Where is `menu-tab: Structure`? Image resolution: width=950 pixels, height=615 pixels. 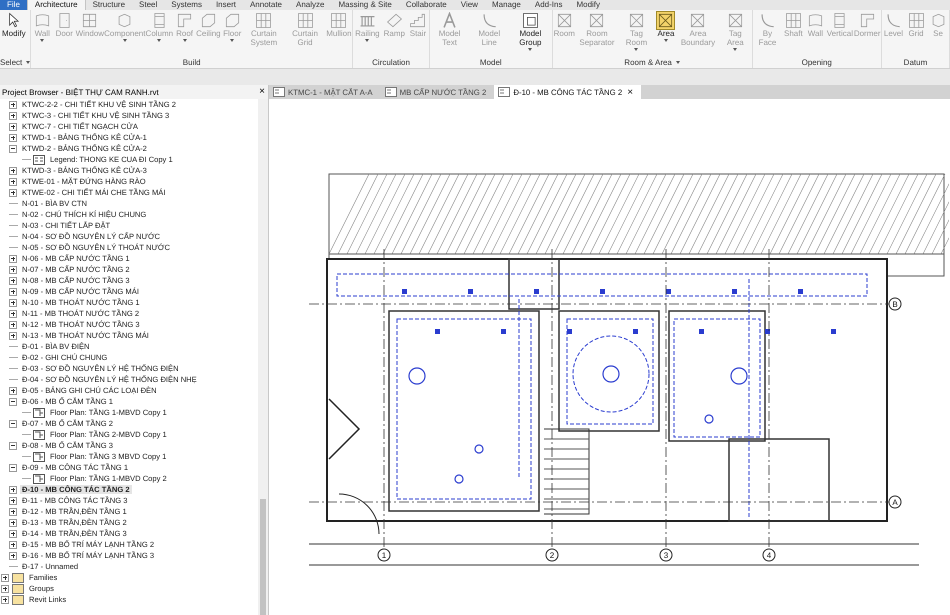 menu-tab: Structure is located at coordinates (109, 5).